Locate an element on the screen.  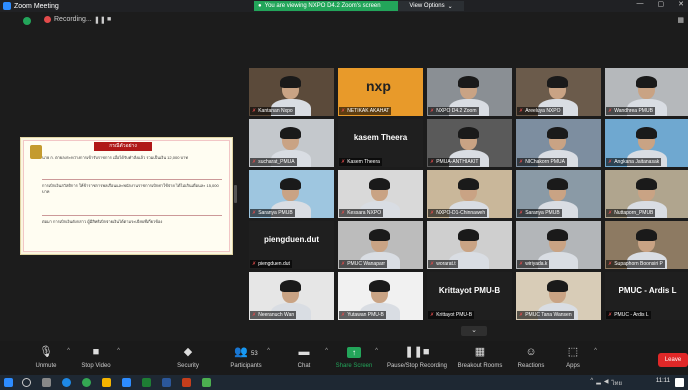
apps-button: ⬚ Apps ^ is located at coordinates (573, 358).